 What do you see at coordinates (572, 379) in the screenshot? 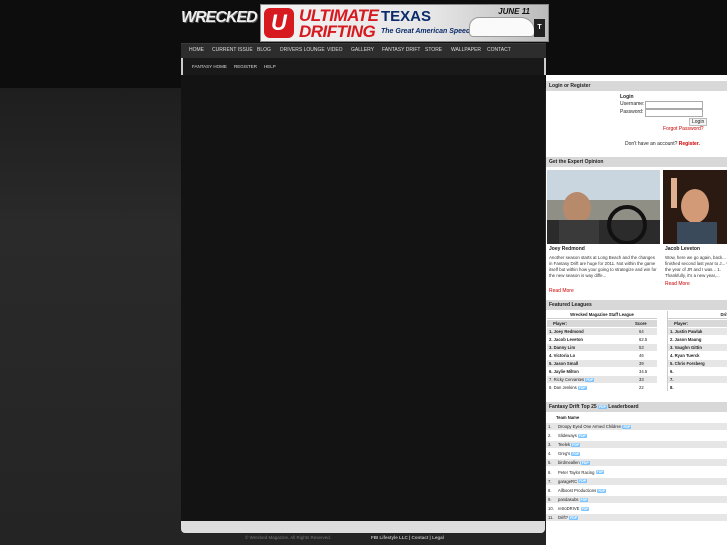
I see `player-name: 7. Ricky Cervantes FDP` at bounding box center [572, 379].